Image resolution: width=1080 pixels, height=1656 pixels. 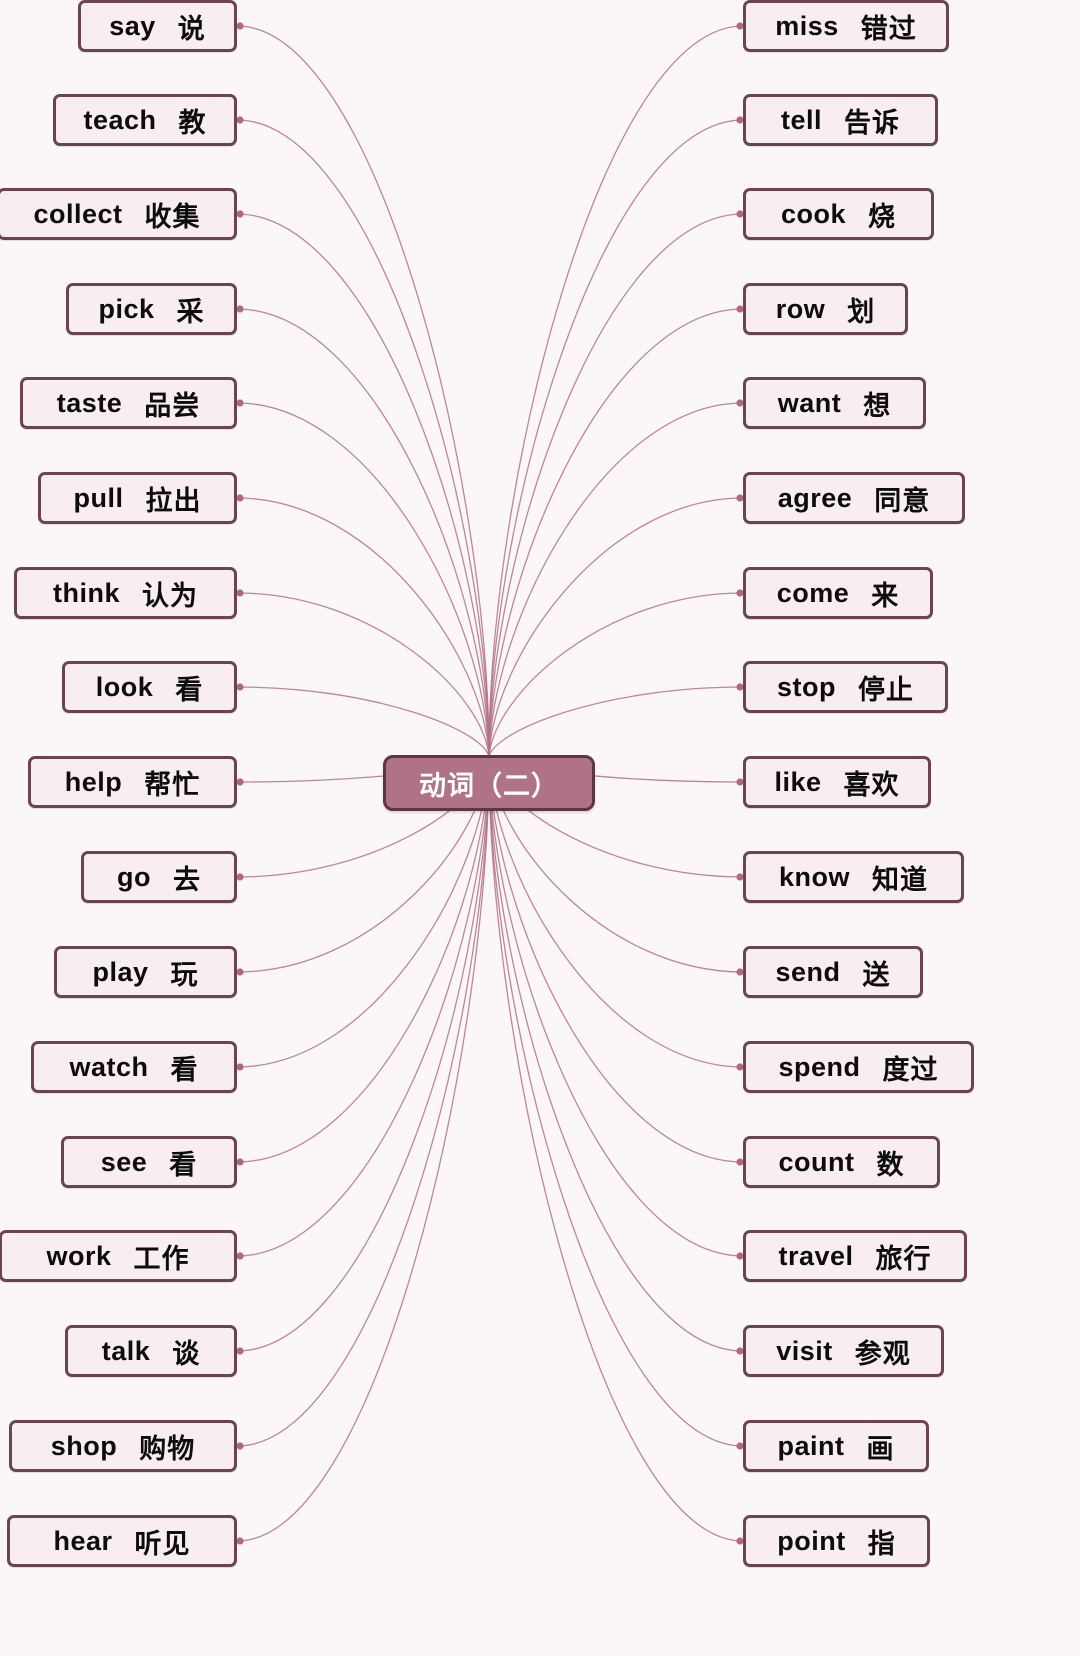 I want to click on vocab-node-zh: 采, so click(x=190, y=311).